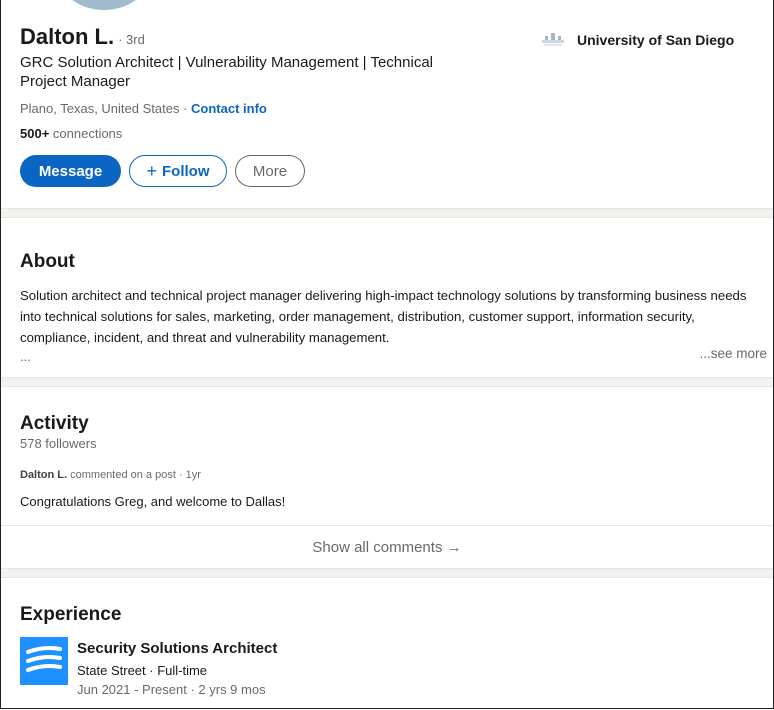  What do you see at coordinates (67, 36) in the screenshot?
I see `profile-name: Dalton L.` at bounding box center [67, 36].